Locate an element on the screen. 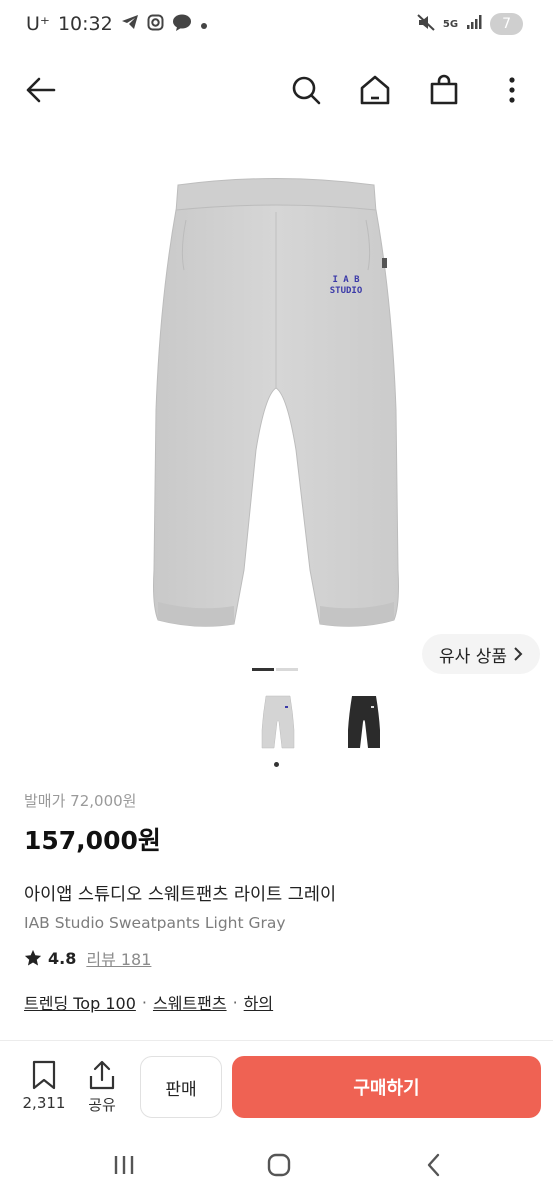  home-circle-icon is located at coordinates (279, 1165).